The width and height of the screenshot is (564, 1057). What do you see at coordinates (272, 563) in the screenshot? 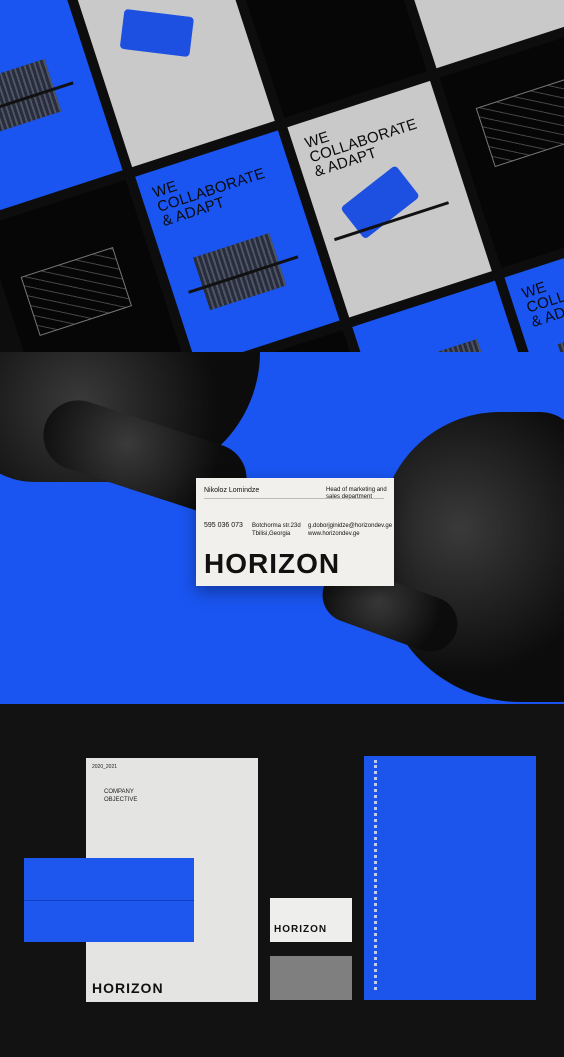
I see `card-logo: HORIZON` at bounding box center [272, 563].